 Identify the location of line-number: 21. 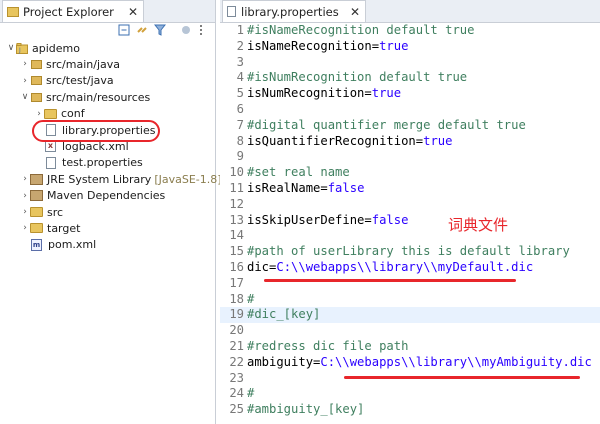
(236, 346).